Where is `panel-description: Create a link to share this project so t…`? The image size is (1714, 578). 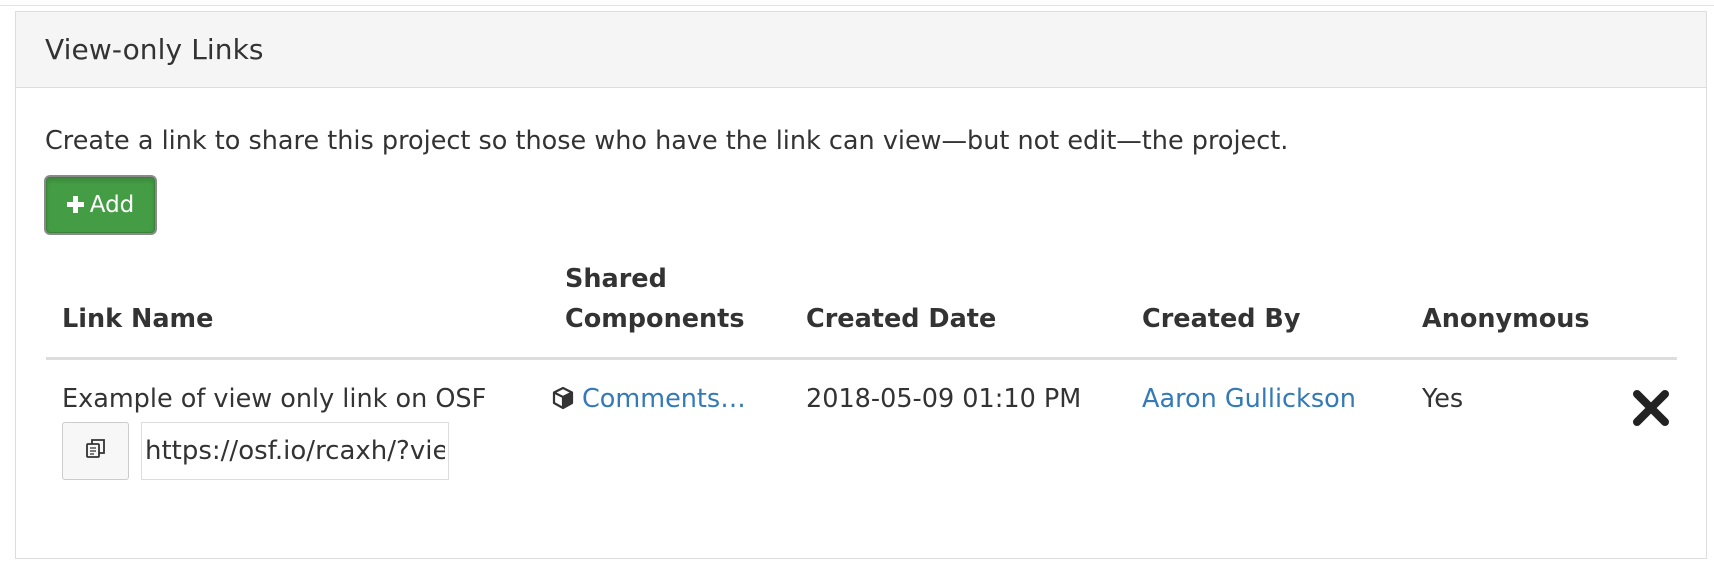
panel-description: Create a link to share this project so t… is located at coordinates (667, 141).